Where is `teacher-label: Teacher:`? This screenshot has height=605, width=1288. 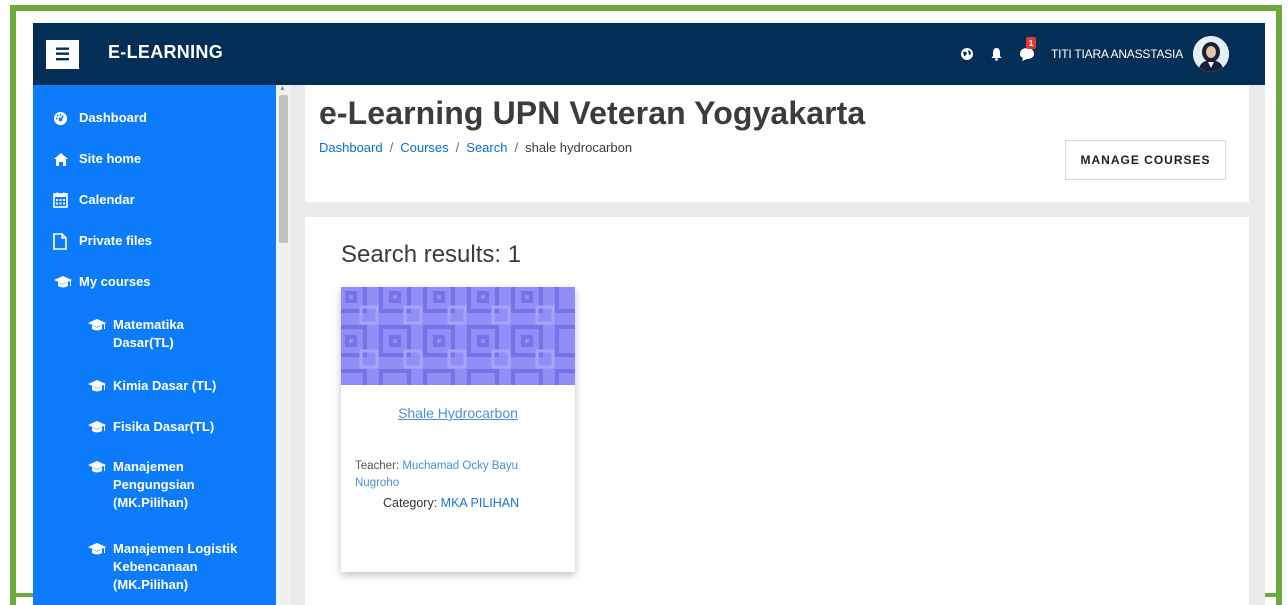 teacher-label: Teacher: is located at coordinates (379, 466).